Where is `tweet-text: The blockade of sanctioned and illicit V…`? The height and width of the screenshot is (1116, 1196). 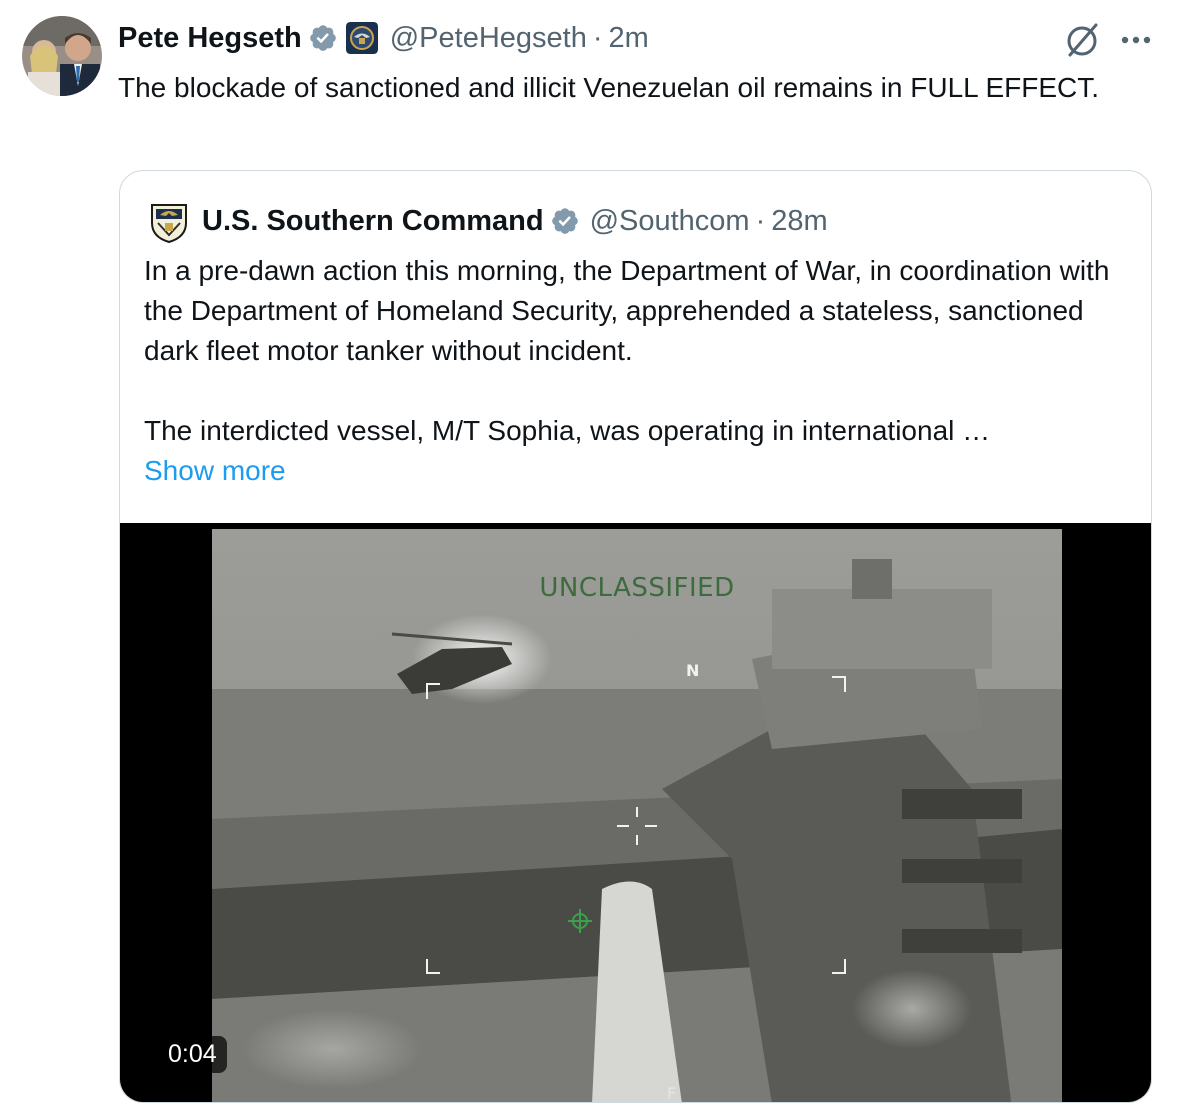
tweet-text: The blockade of sanctioned and illicit V… is located at coordinates (609, 87).